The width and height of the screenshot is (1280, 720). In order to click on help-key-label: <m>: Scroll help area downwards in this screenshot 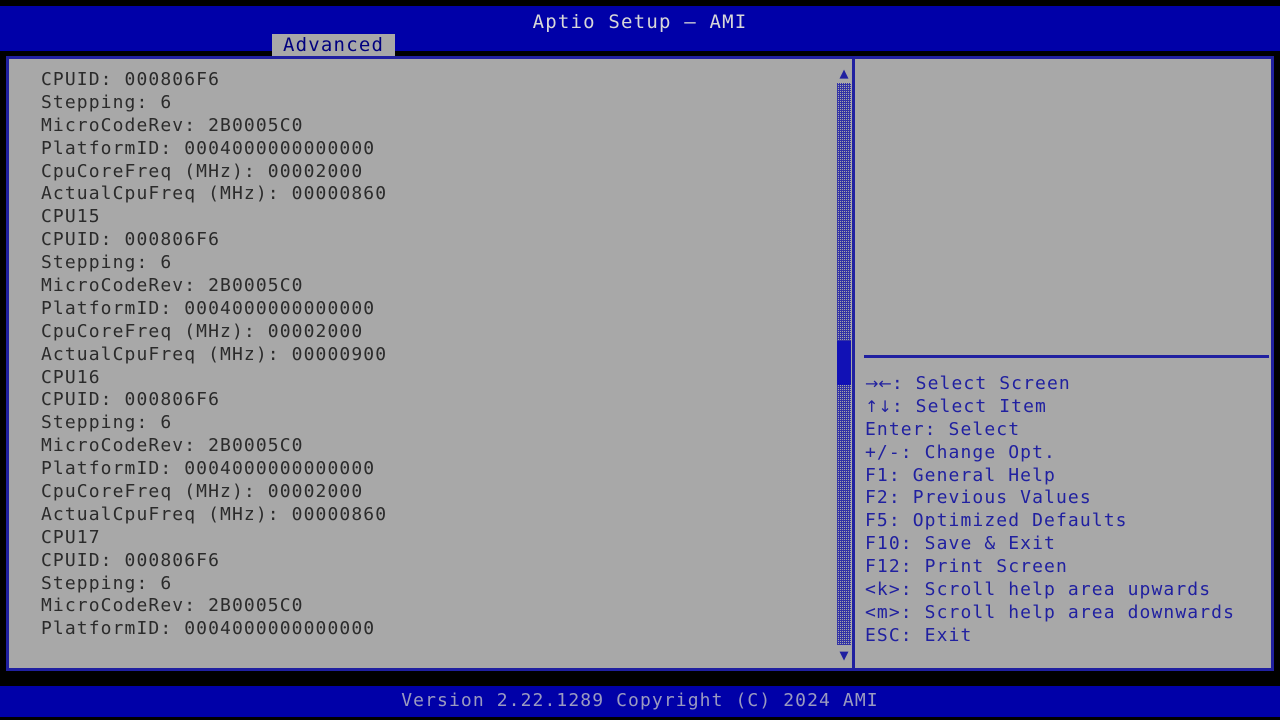, I will do `click(1050, 612)`.